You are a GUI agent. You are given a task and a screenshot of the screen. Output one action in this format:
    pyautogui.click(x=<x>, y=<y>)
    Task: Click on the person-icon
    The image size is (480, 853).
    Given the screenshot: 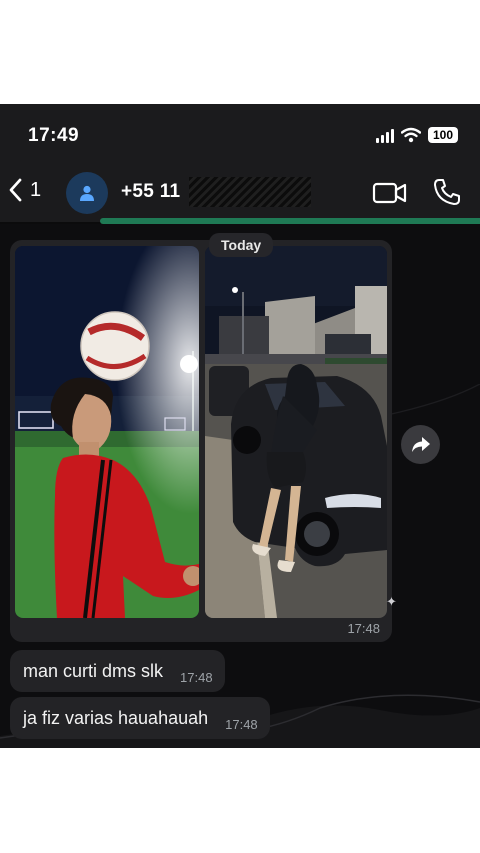 What is the action you would take?
    pyautogui.click(x=87, y=193)
    